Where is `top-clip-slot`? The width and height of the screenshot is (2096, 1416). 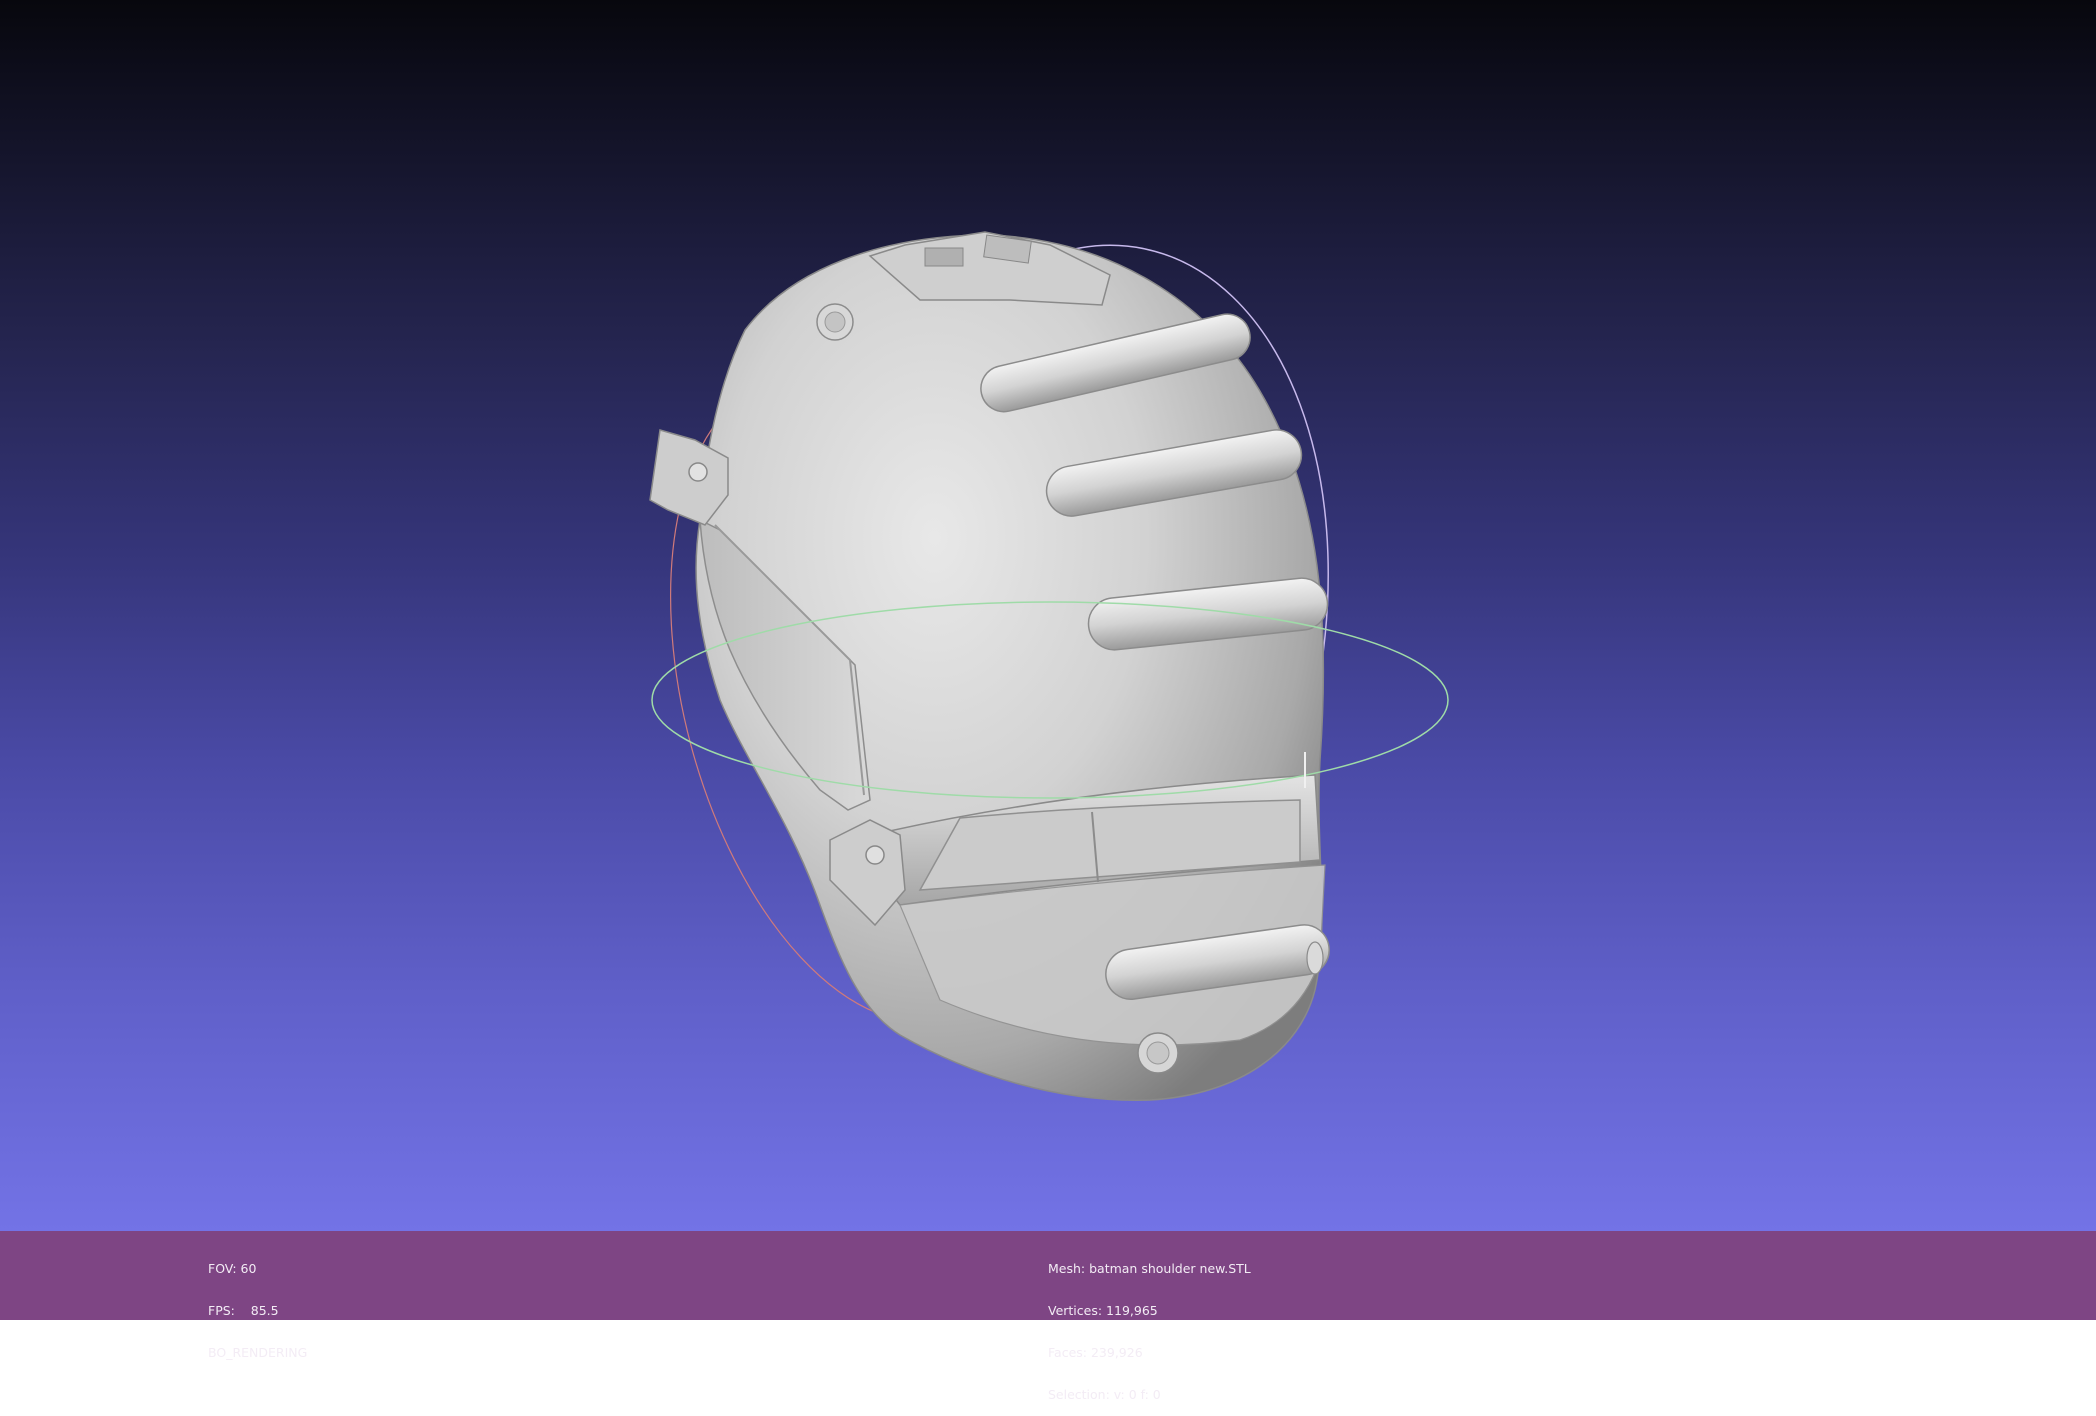
top-clip-slot is located at coordinates (944, 257).